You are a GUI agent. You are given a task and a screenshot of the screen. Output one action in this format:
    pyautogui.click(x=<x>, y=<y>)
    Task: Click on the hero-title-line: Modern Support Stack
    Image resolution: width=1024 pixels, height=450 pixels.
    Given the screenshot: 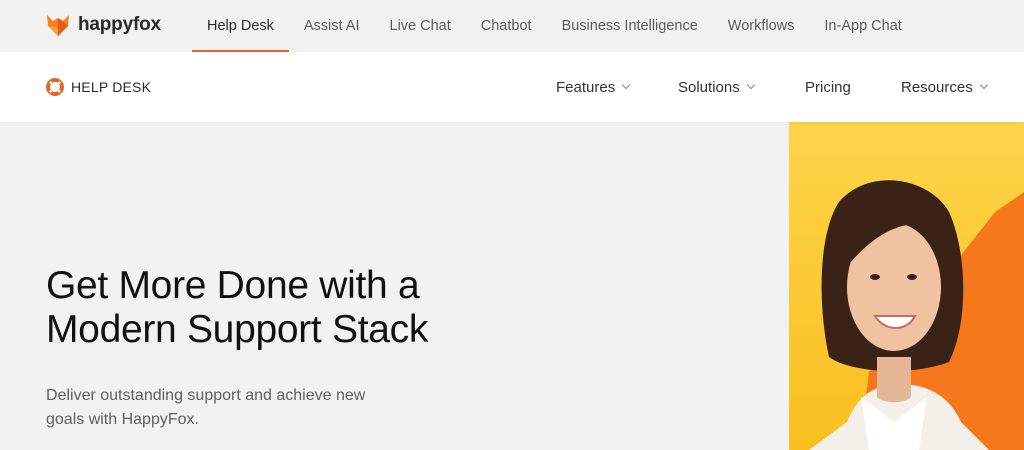 What is the action you would take?
    pyautogui.click(x=237, y=329)
    